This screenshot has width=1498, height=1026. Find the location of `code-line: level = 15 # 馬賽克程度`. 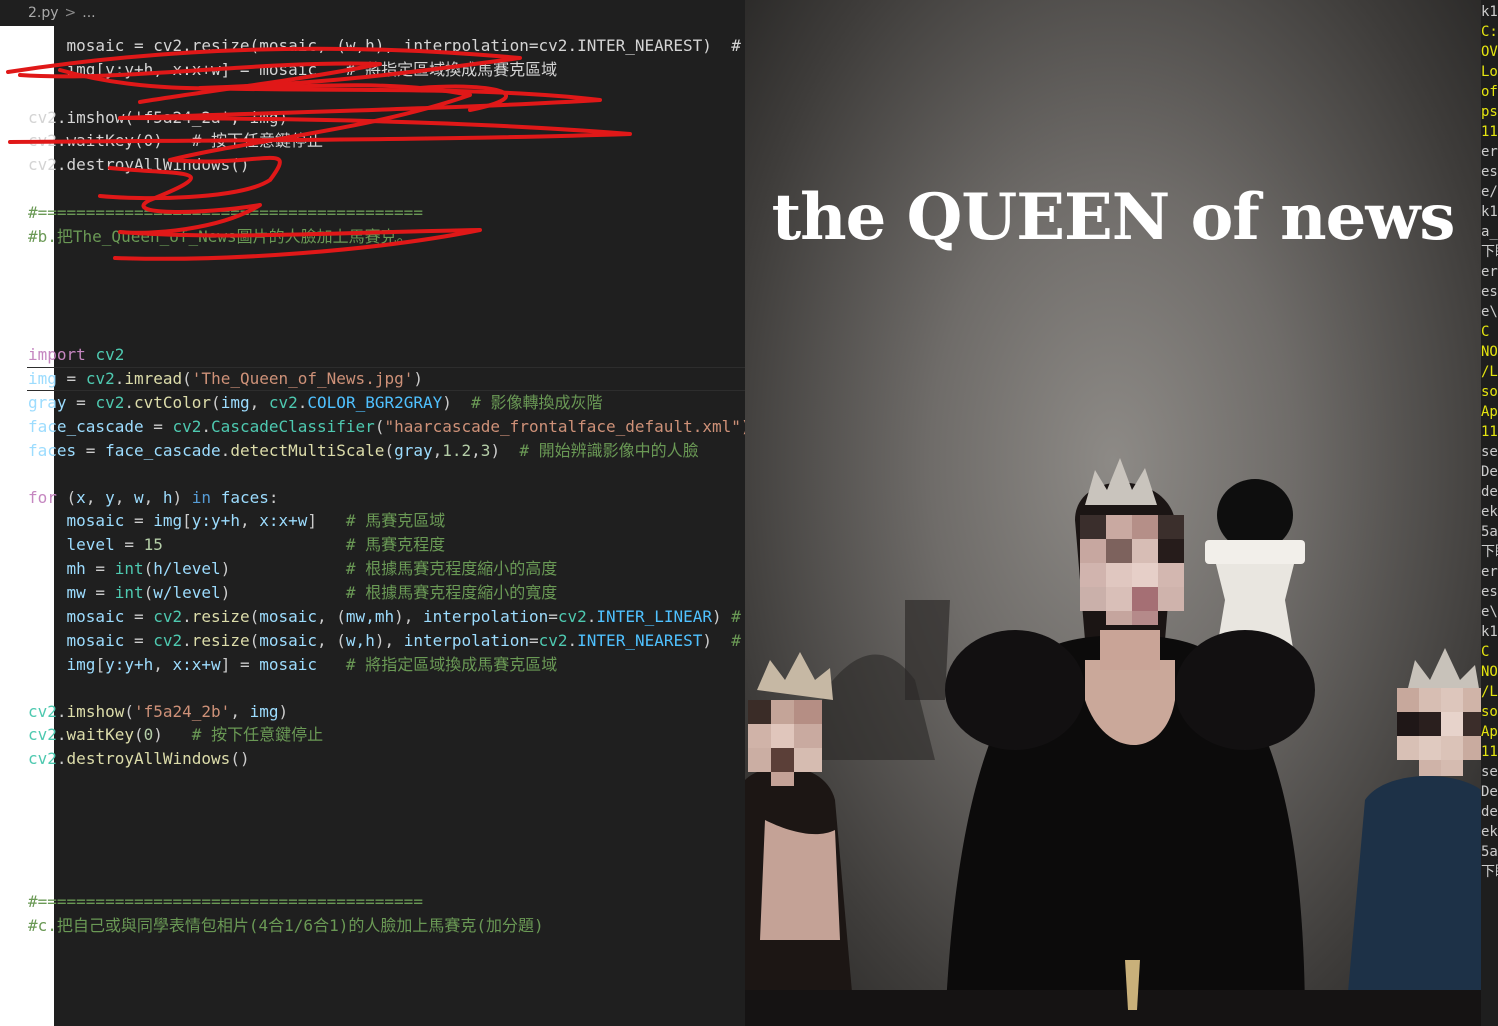

code-line: level = 15 # 馬賽克程度 is located at coordinates (237, 545).